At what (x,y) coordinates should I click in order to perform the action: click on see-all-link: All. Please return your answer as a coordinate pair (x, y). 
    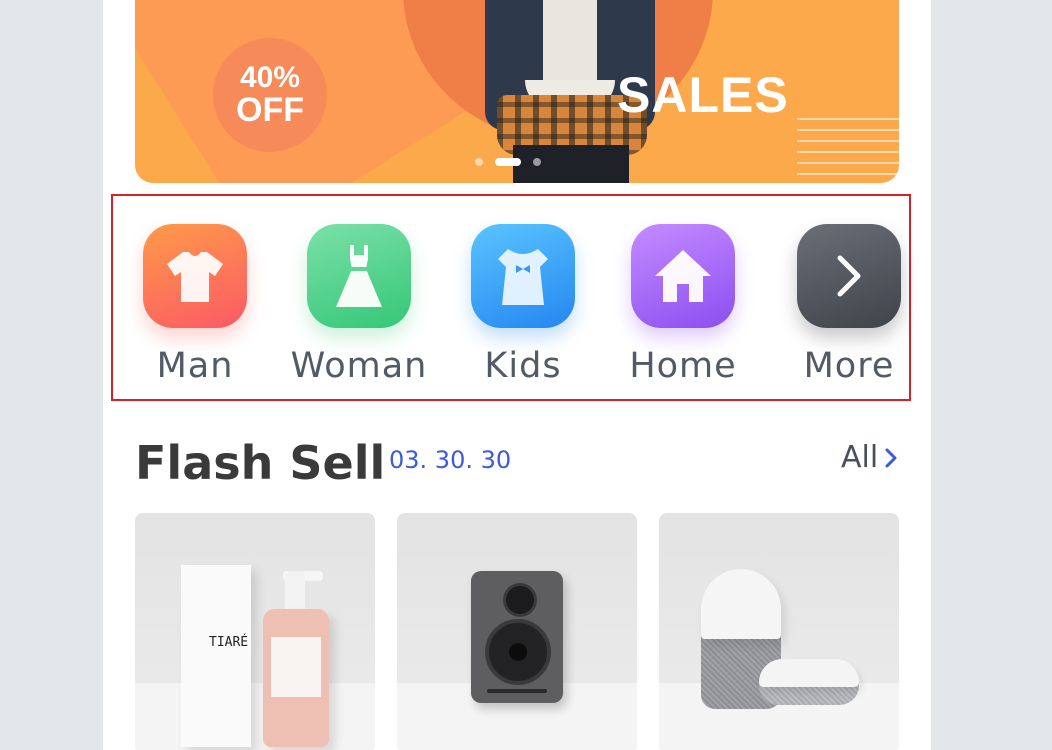
    Looking at the image, I should click on (869, 457).